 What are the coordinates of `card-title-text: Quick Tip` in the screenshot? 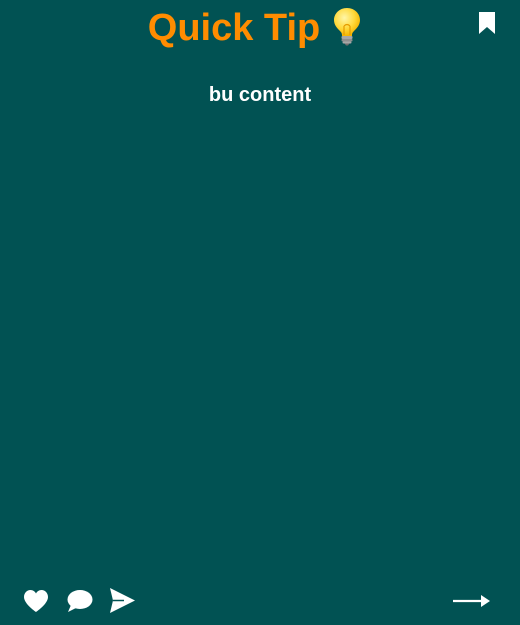 It's located at (234, 28).